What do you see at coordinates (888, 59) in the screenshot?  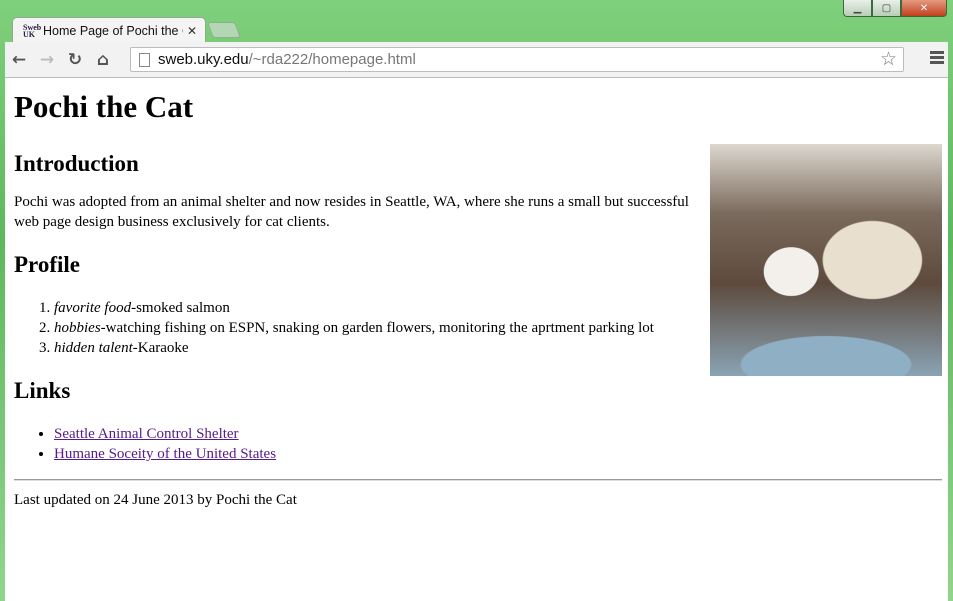 I see `star-icon: ☆` at bounding box center [888, 59].